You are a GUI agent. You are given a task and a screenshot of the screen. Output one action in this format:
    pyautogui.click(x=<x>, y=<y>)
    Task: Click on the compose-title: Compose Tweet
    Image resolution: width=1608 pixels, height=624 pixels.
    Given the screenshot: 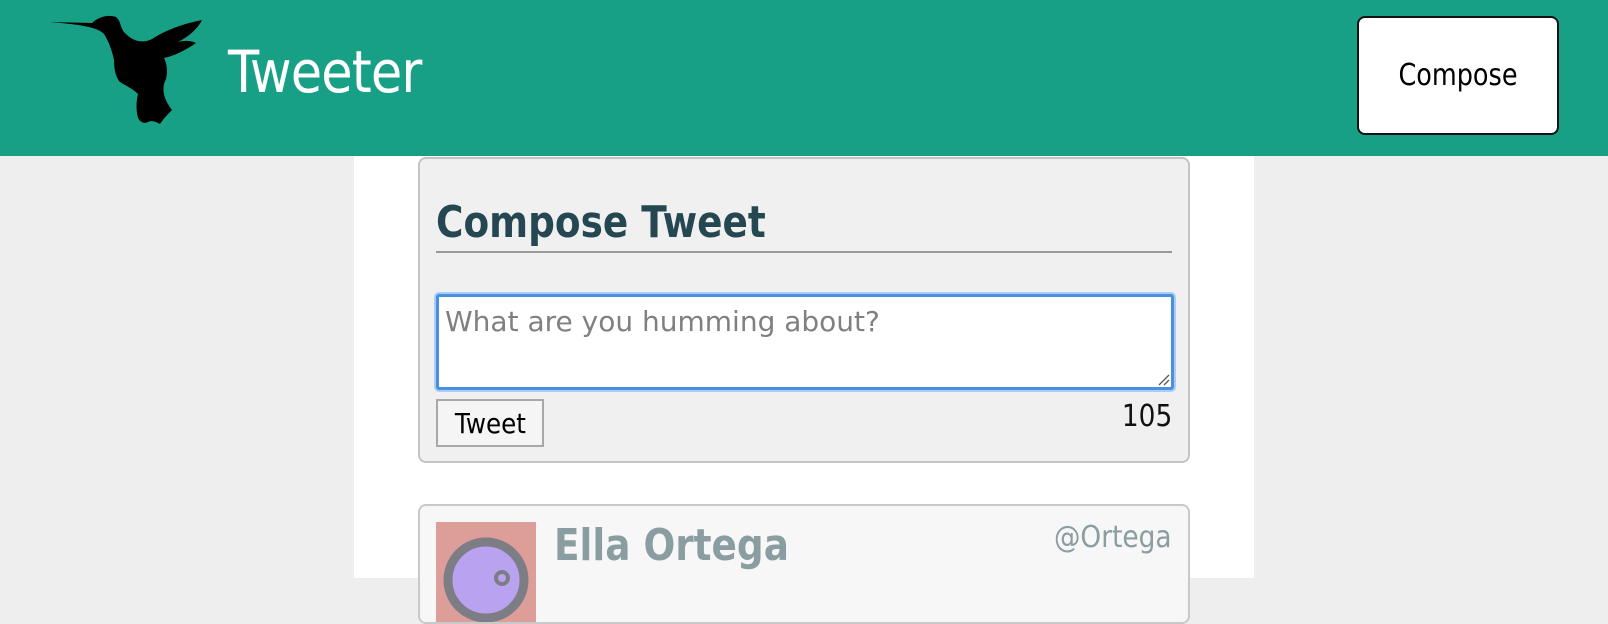 What is the action you would take?
    pyautogui.click(x=601, y=222)
    